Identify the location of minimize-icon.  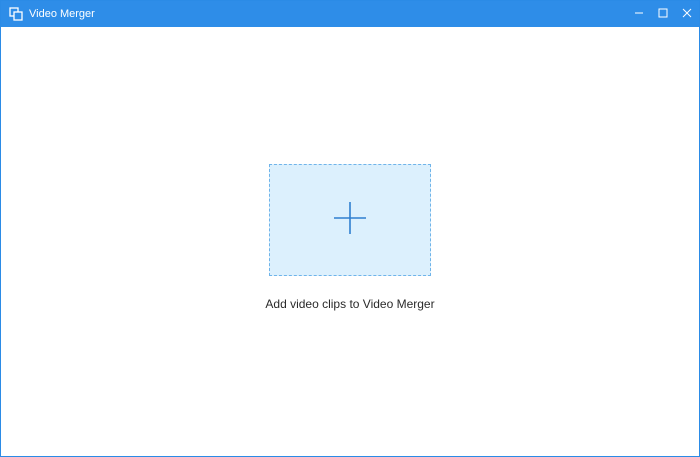
(639, 14).